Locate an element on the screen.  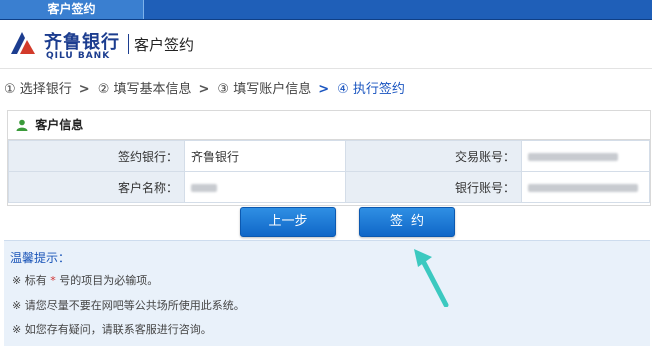
tab-customer-signing: 客户签约 is located at coordinates (72, 9).